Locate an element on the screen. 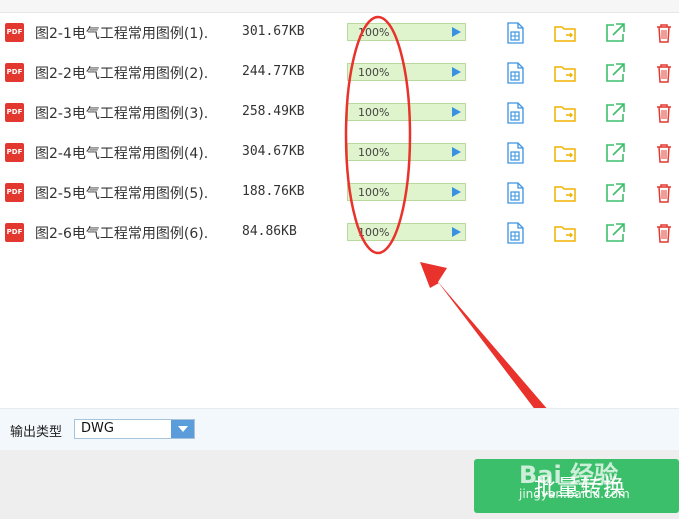 The width and height of the screenshot is (679, 519). file-name: 图2-6电气工程常用图例(6). is located at coordinates (122, 234).